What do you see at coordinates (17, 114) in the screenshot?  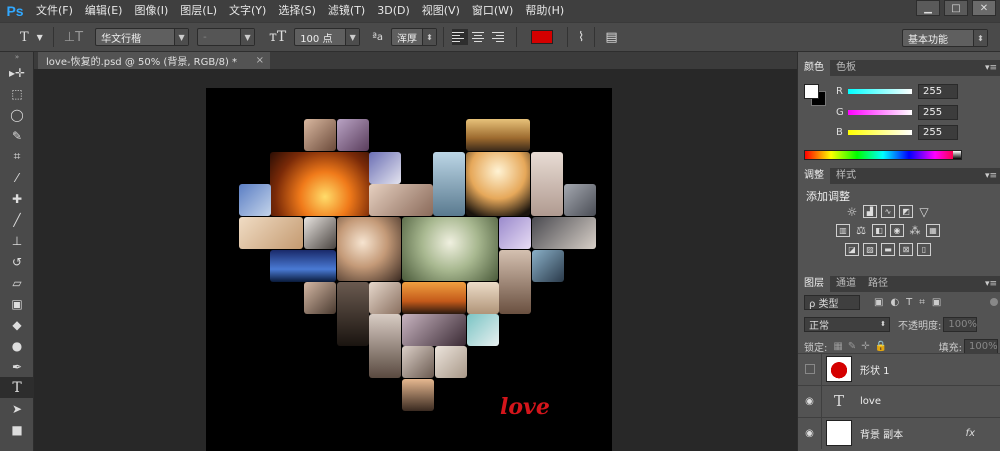 I see `lasso-tool-icon: ◯` at bounding box center [17, 114].